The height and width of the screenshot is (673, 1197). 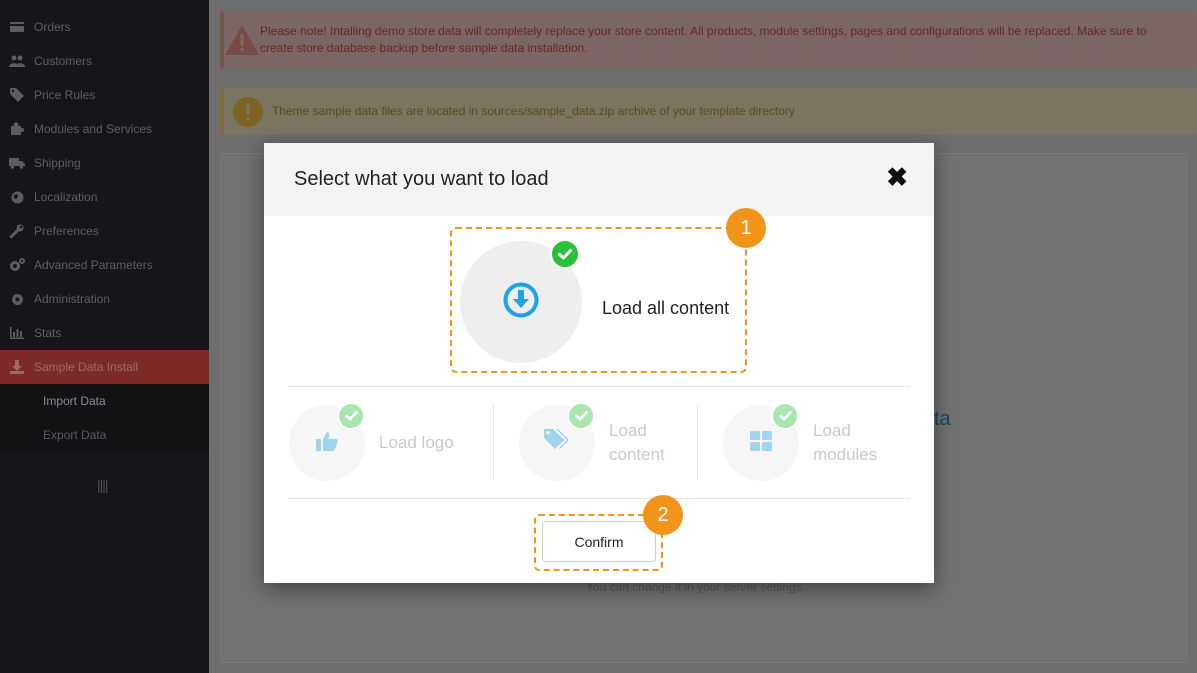 What do you see at coordinates (66, 231) in the screenshot?
I see `sidebar-item-label: Preferences` at bounding box center [66, 231].